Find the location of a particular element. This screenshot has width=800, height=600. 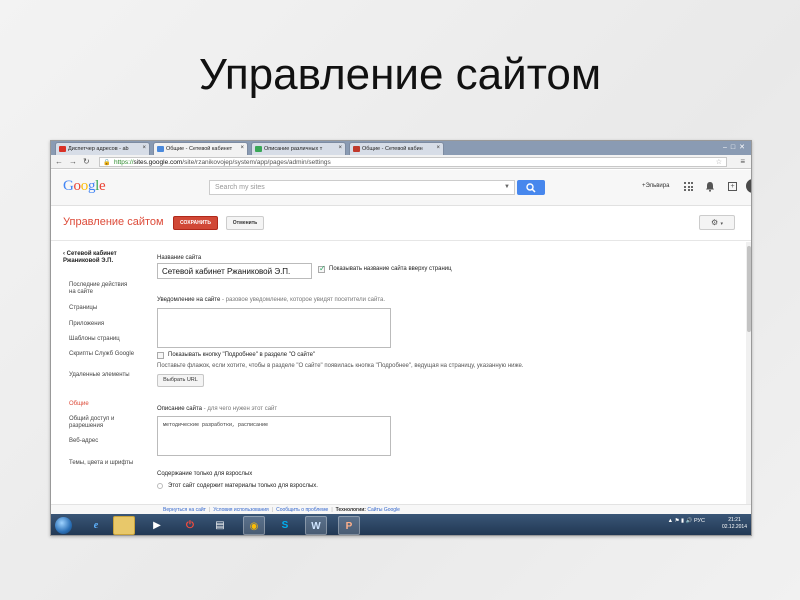

forward-arrow-icon: → is located at coordinates (73, 161).